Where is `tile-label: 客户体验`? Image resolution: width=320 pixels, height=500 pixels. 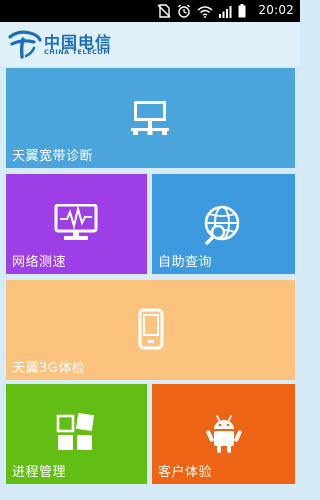
tile-label: 客户体验 is located at coordinates (185, 472).